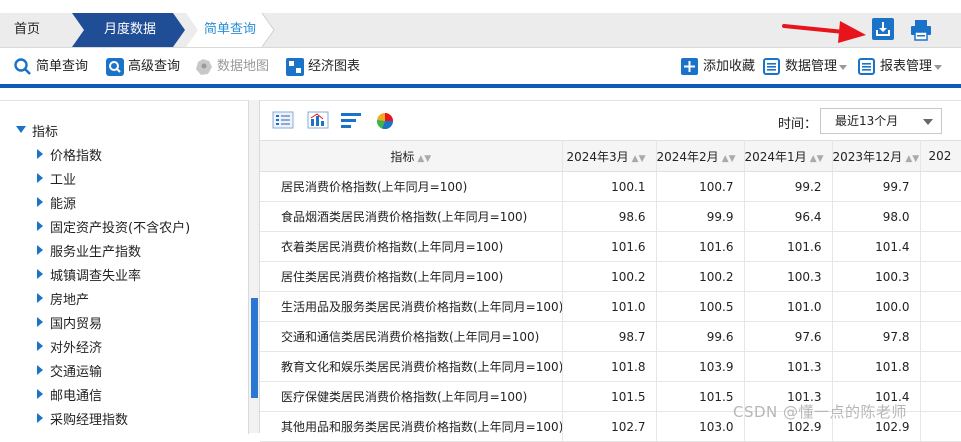 The height and width of the screenshot is (442, 961). I want to click on add-favorite-label: 添加收藏, so click(729, 66).